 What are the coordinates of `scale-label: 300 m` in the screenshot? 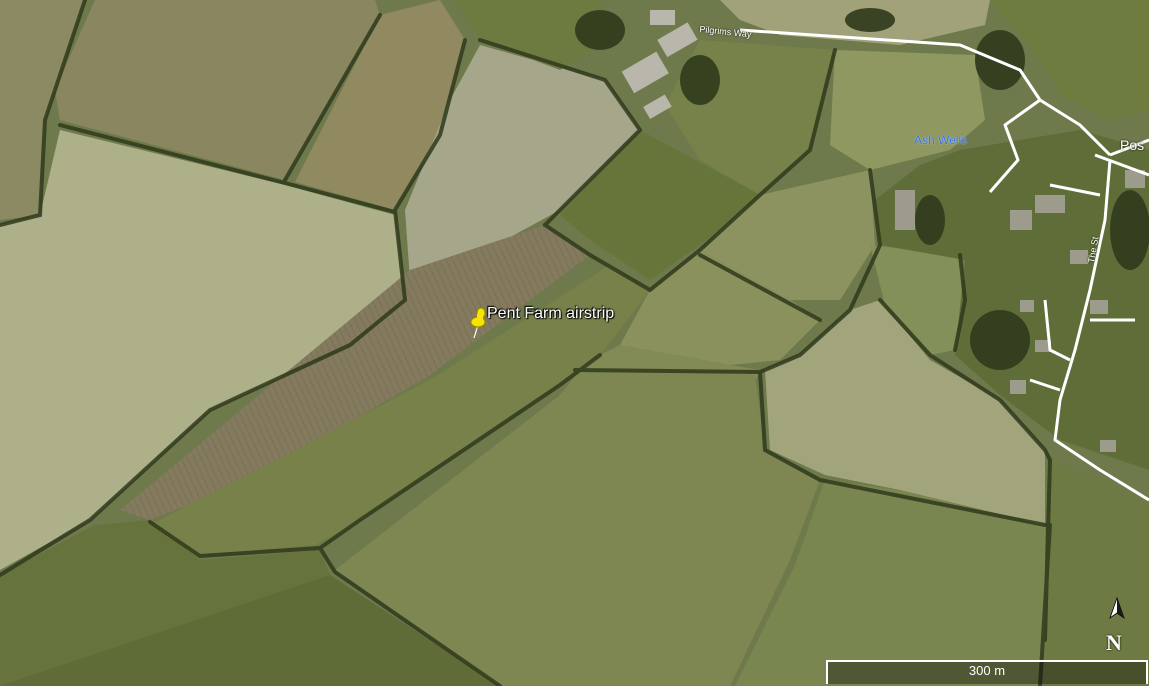 It's located at (987, 670).